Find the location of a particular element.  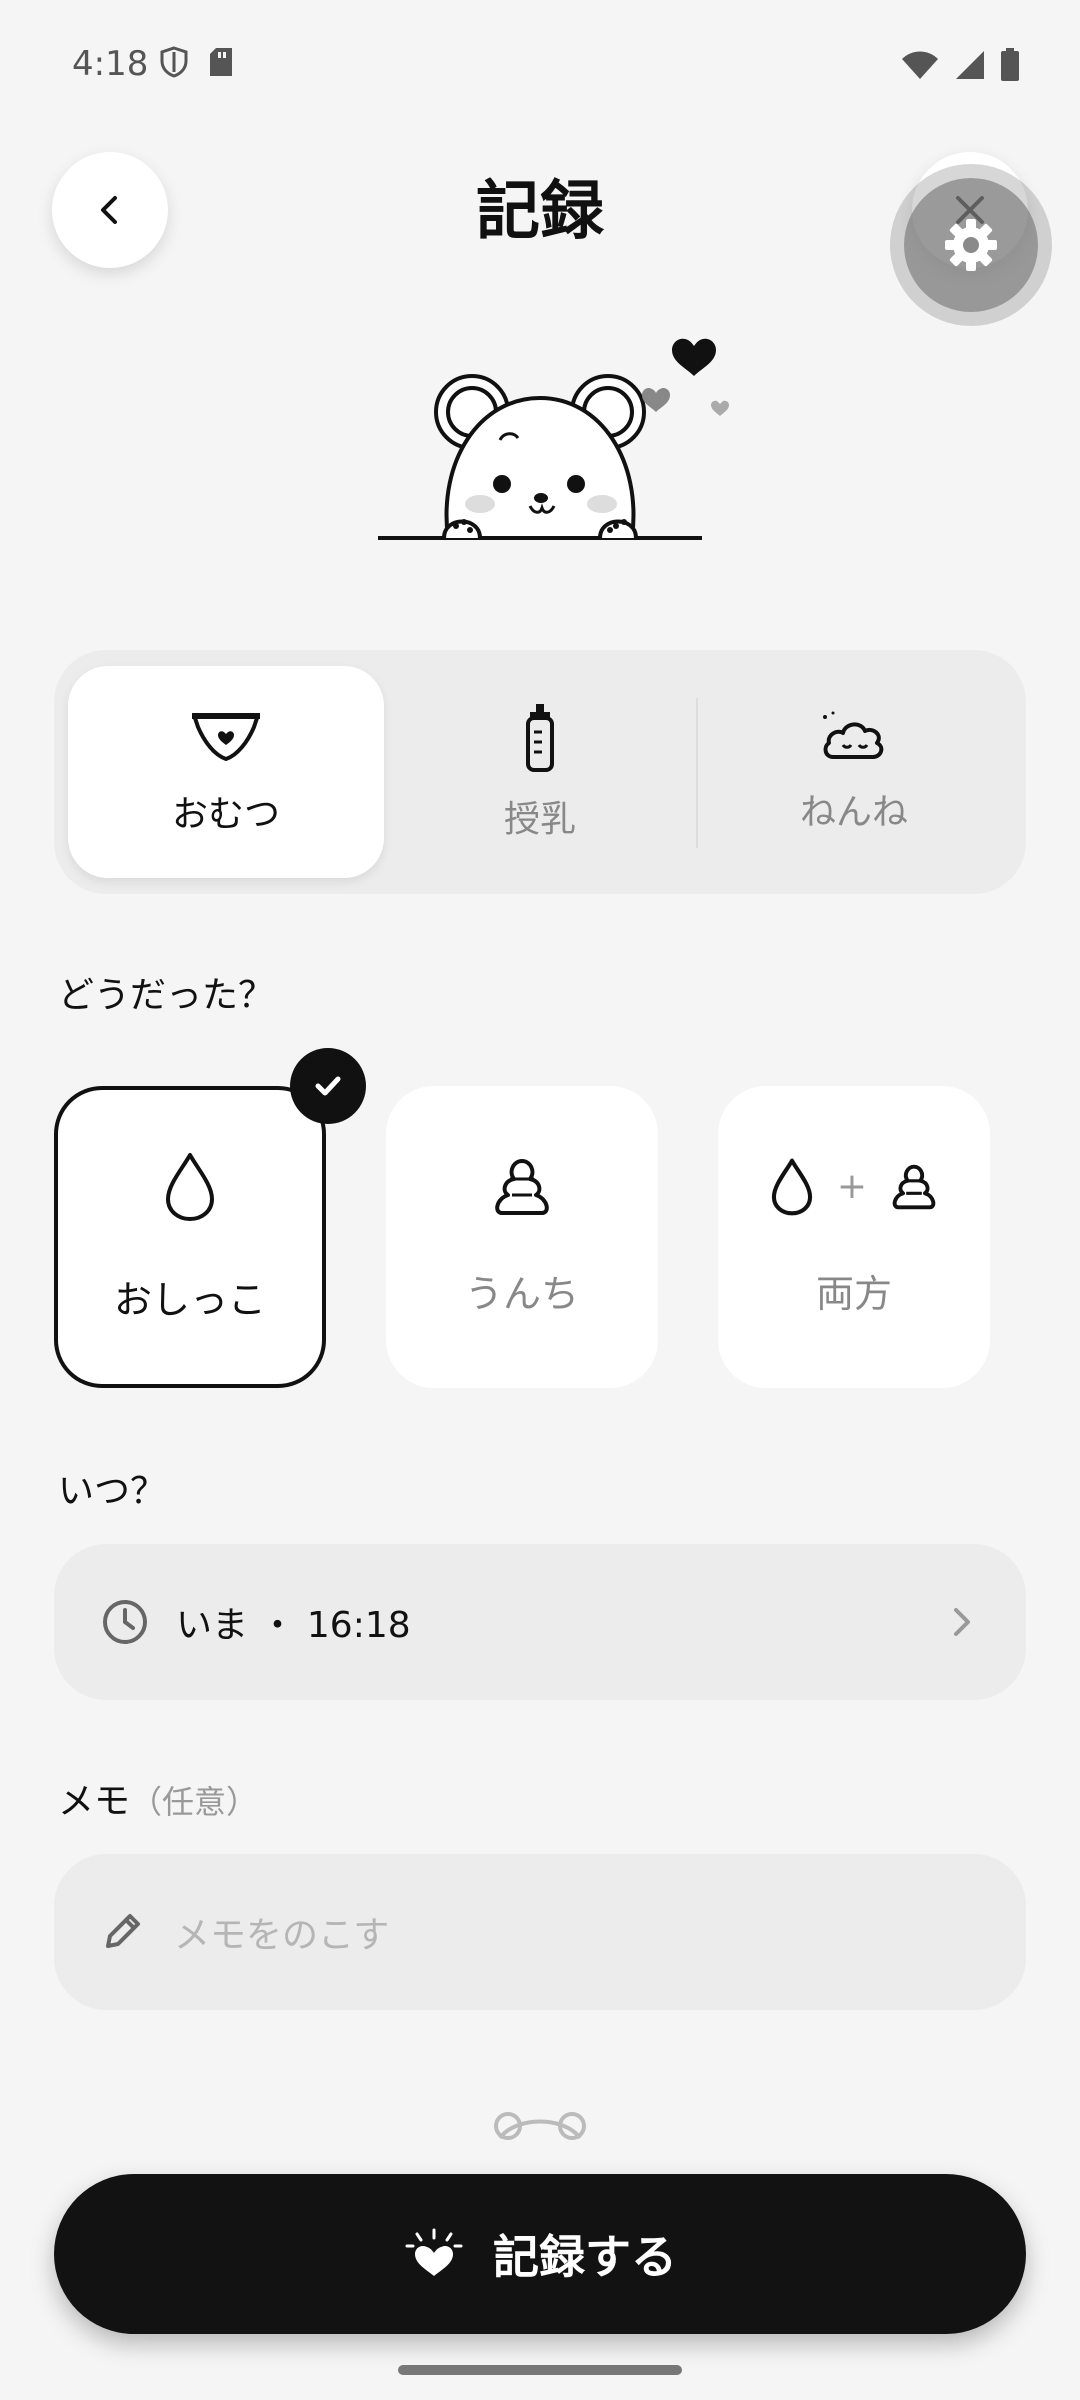

tab-diaper: おむつ is located at coordinates (226, 772).